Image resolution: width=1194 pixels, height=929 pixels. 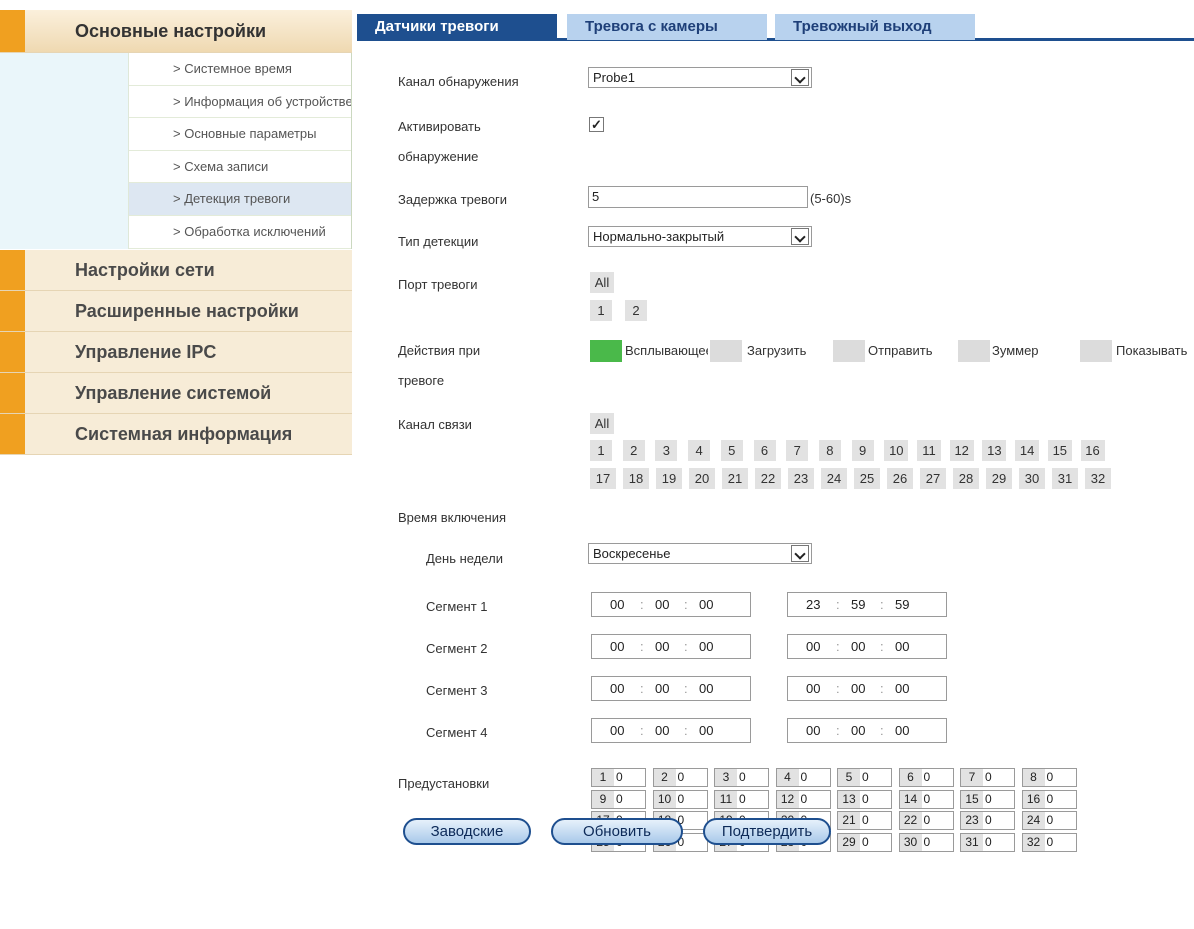 I want to click on tab-alarm-output: Тревожный выход, so click(x=875, y=27).